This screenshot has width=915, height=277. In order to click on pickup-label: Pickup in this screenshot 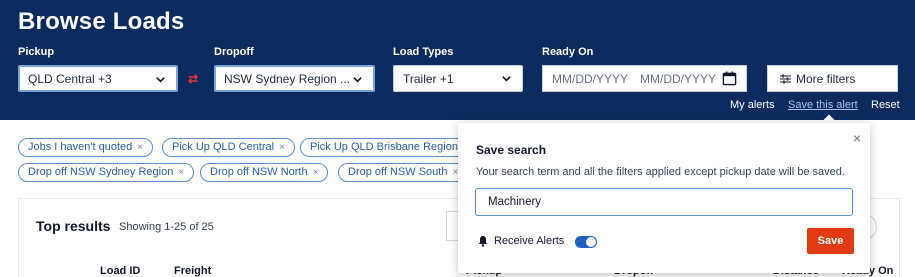, I will do `click(36, 52)`.